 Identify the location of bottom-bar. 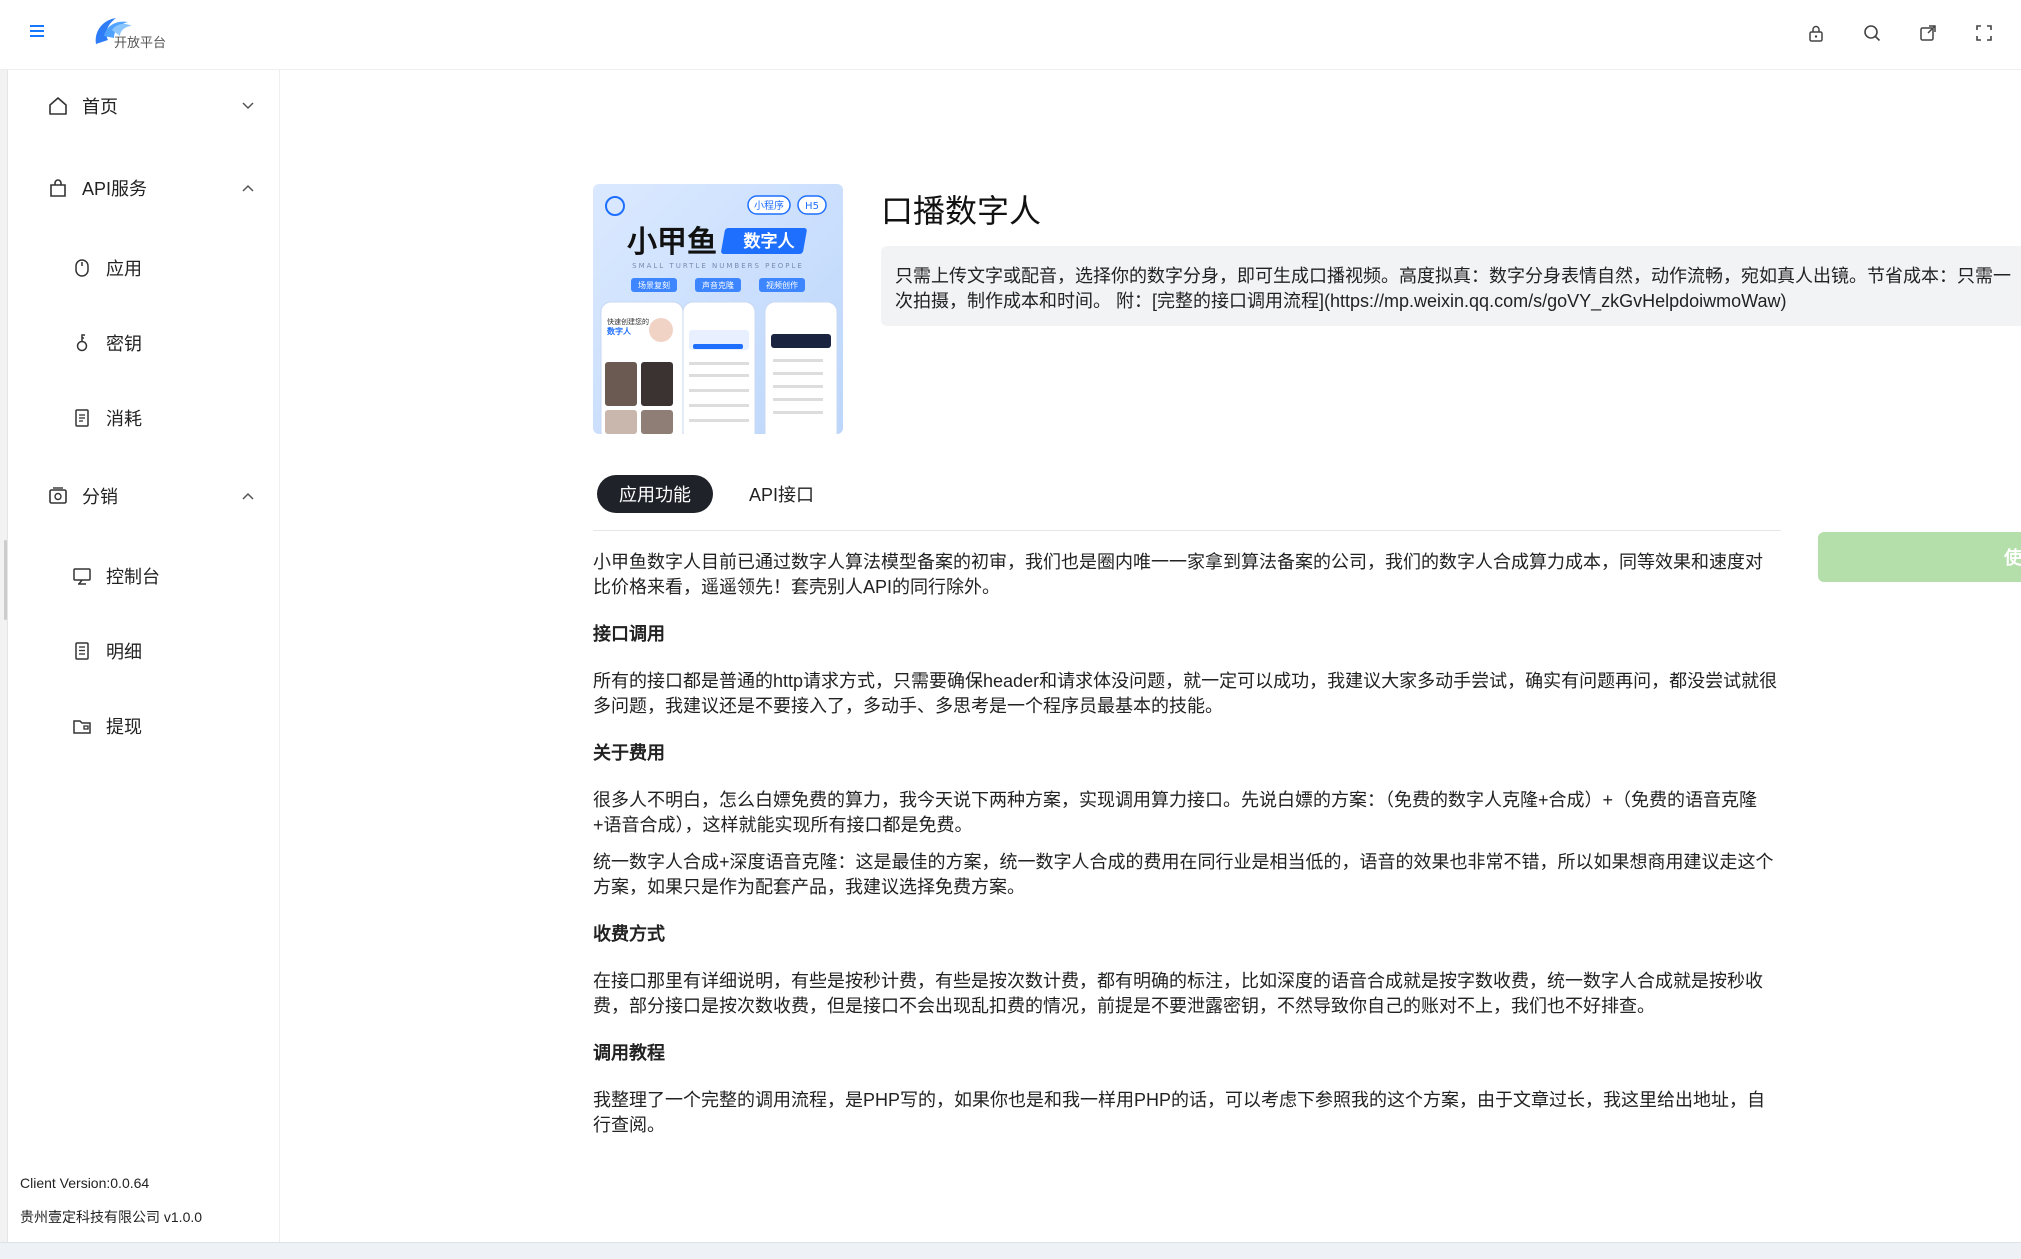
(1010, 1250).